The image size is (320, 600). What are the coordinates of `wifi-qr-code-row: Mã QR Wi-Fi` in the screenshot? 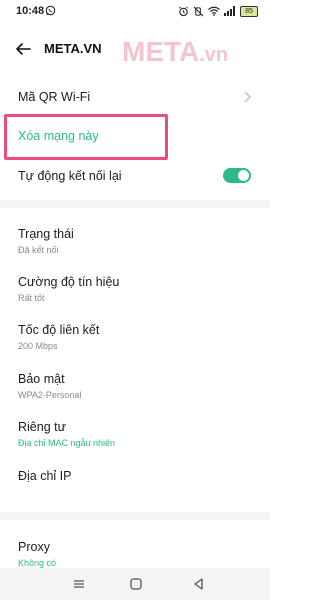 It's located at (138, 97).